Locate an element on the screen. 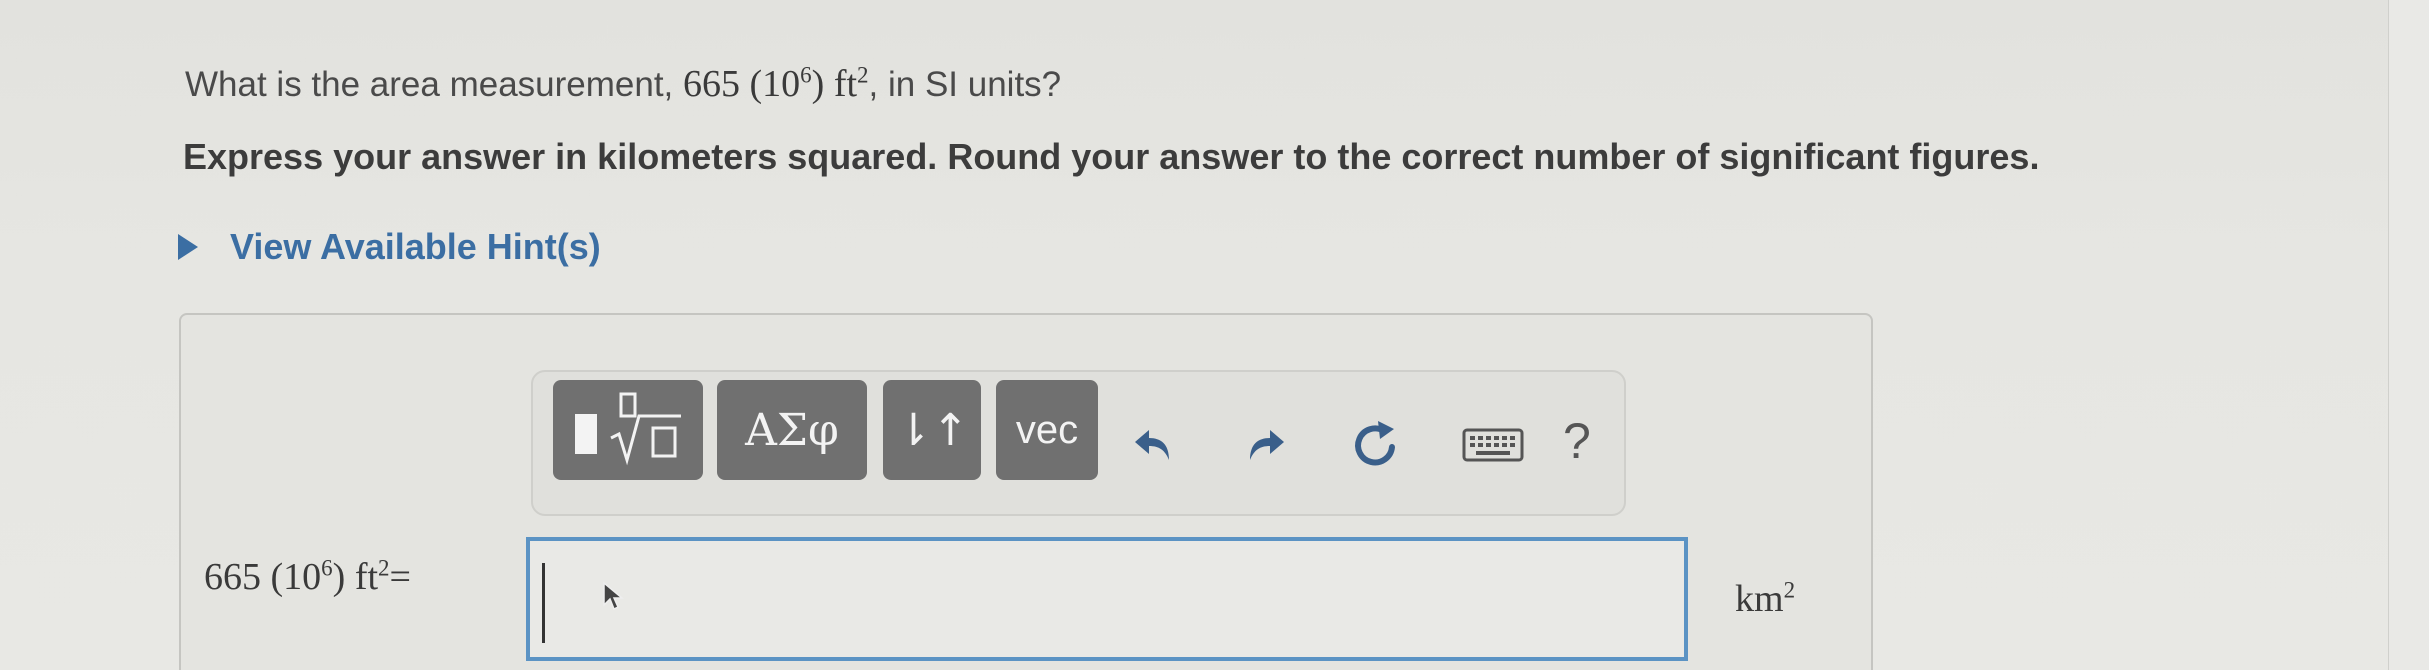 The image size is (2429, 670). question-power-base: (10 is located at coordinates (775, 84).